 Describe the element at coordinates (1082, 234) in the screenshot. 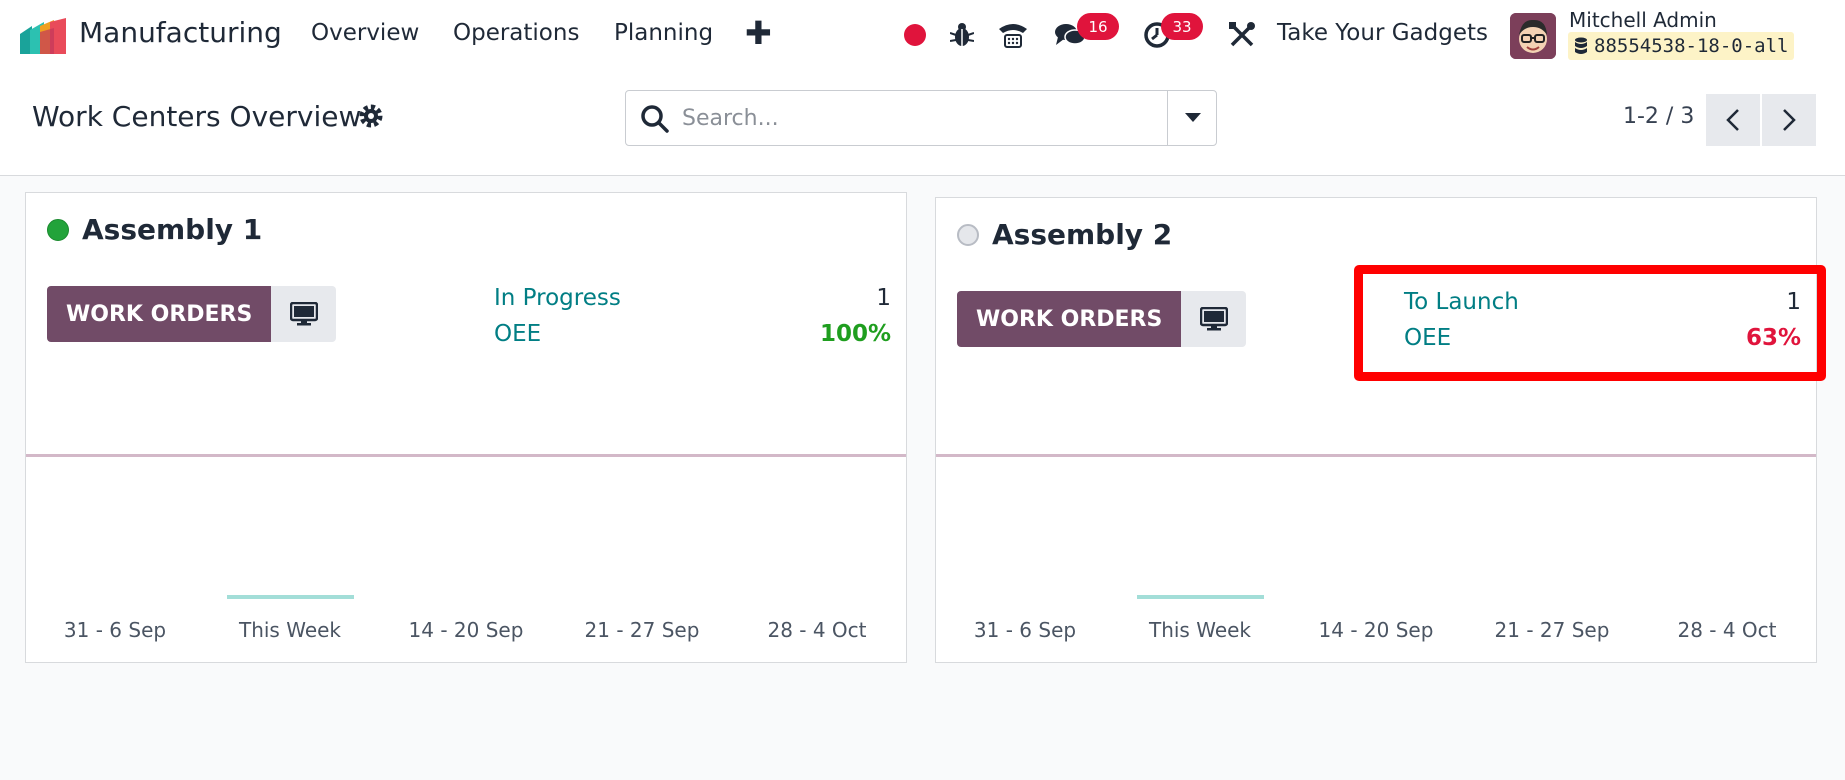

I see `card-title: Assembly 2` at that location.